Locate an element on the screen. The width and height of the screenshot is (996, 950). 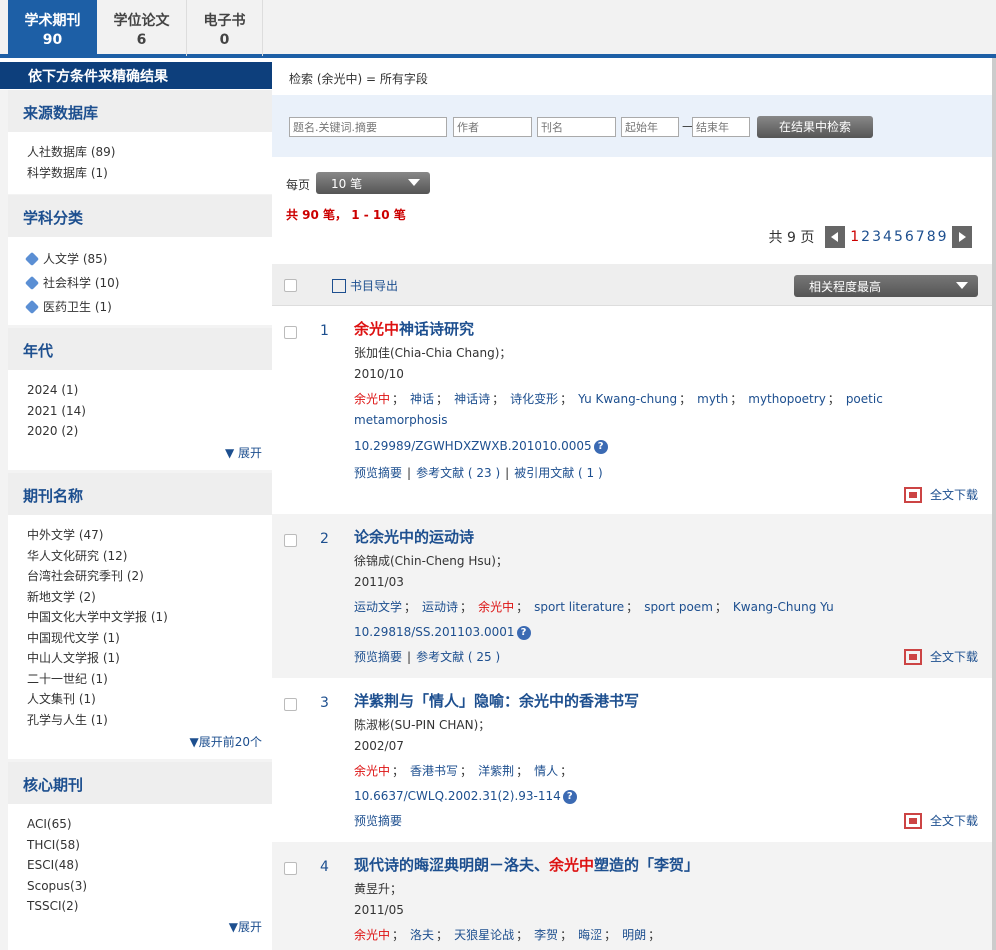
filter-item: Scopus(3) is located at coordinates (149, 886).